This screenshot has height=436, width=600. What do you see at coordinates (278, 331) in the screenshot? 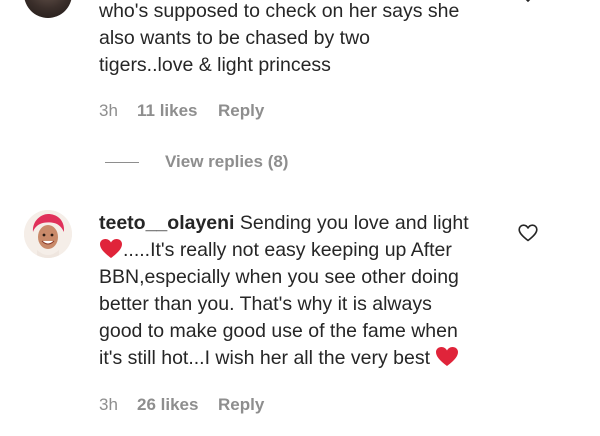
I see `comment-line: good to make good use of the fame when` at bounding box center [278, 331].